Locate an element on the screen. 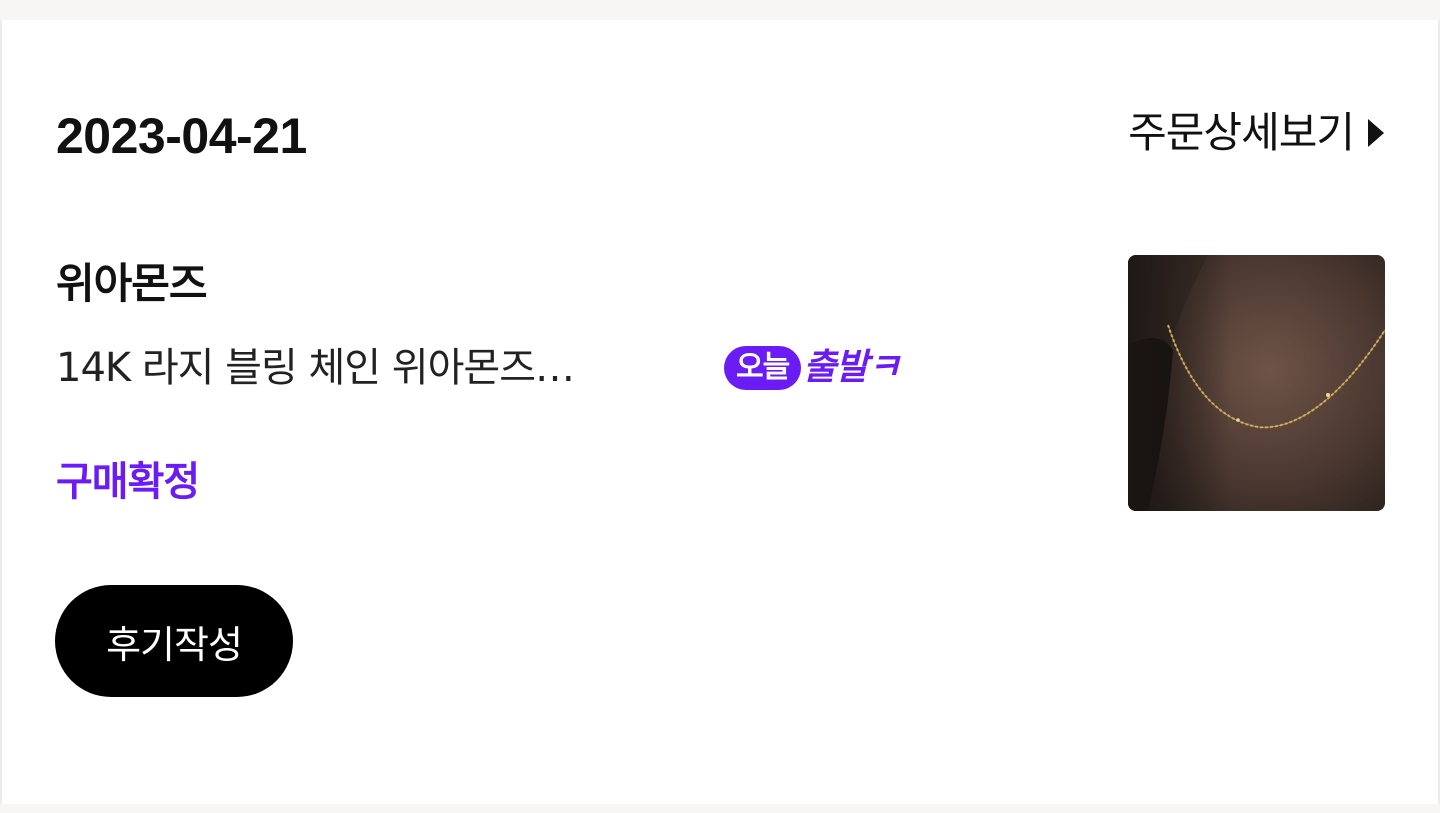 Image resolution: width=1440 pixels, height=813 pixels. write-review-button: 후기작성 is located at coordinates (174, 641).